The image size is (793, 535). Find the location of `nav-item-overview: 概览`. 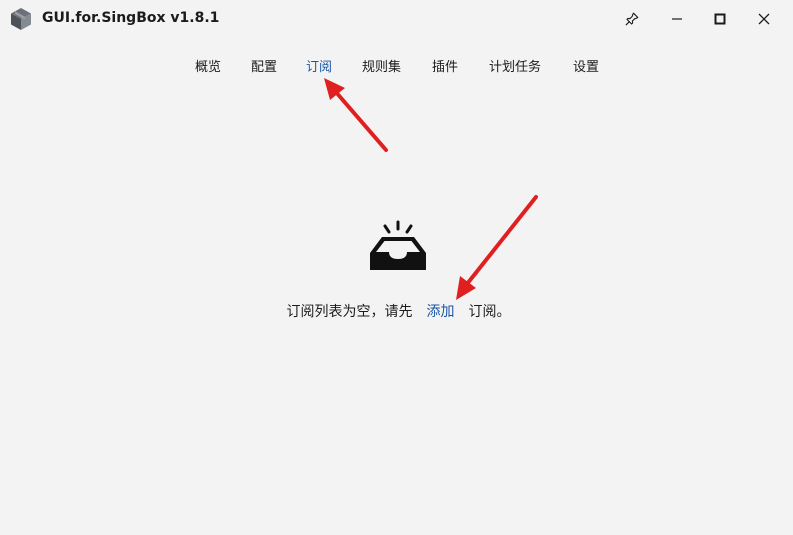

nav-item-overview: 概览 is located at coordinates (208, 65).